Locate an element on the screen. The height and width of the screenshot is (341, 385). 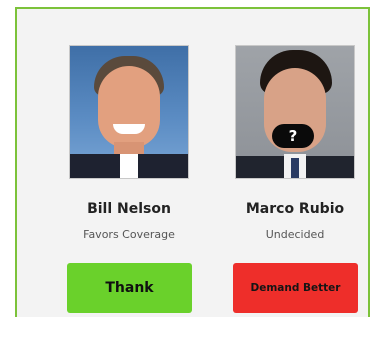
senator-status: Undecided is located at coordinates (295, 234).